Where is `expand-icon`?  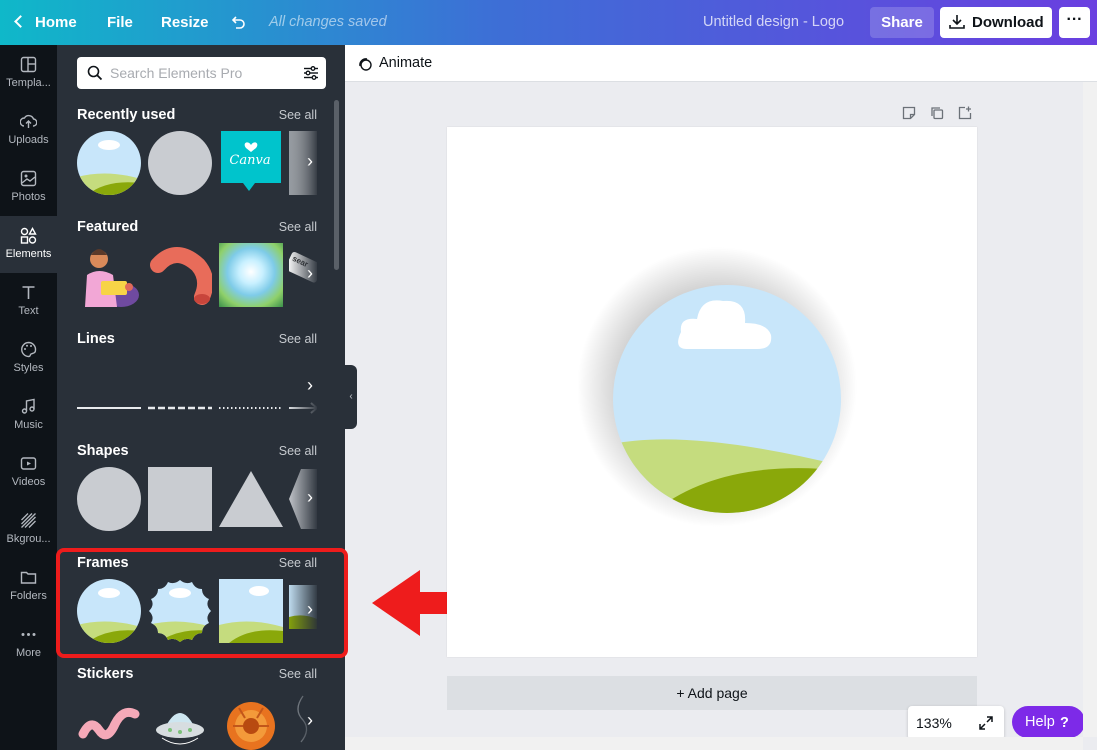 expand-icon is located at coordinates (986, 723).